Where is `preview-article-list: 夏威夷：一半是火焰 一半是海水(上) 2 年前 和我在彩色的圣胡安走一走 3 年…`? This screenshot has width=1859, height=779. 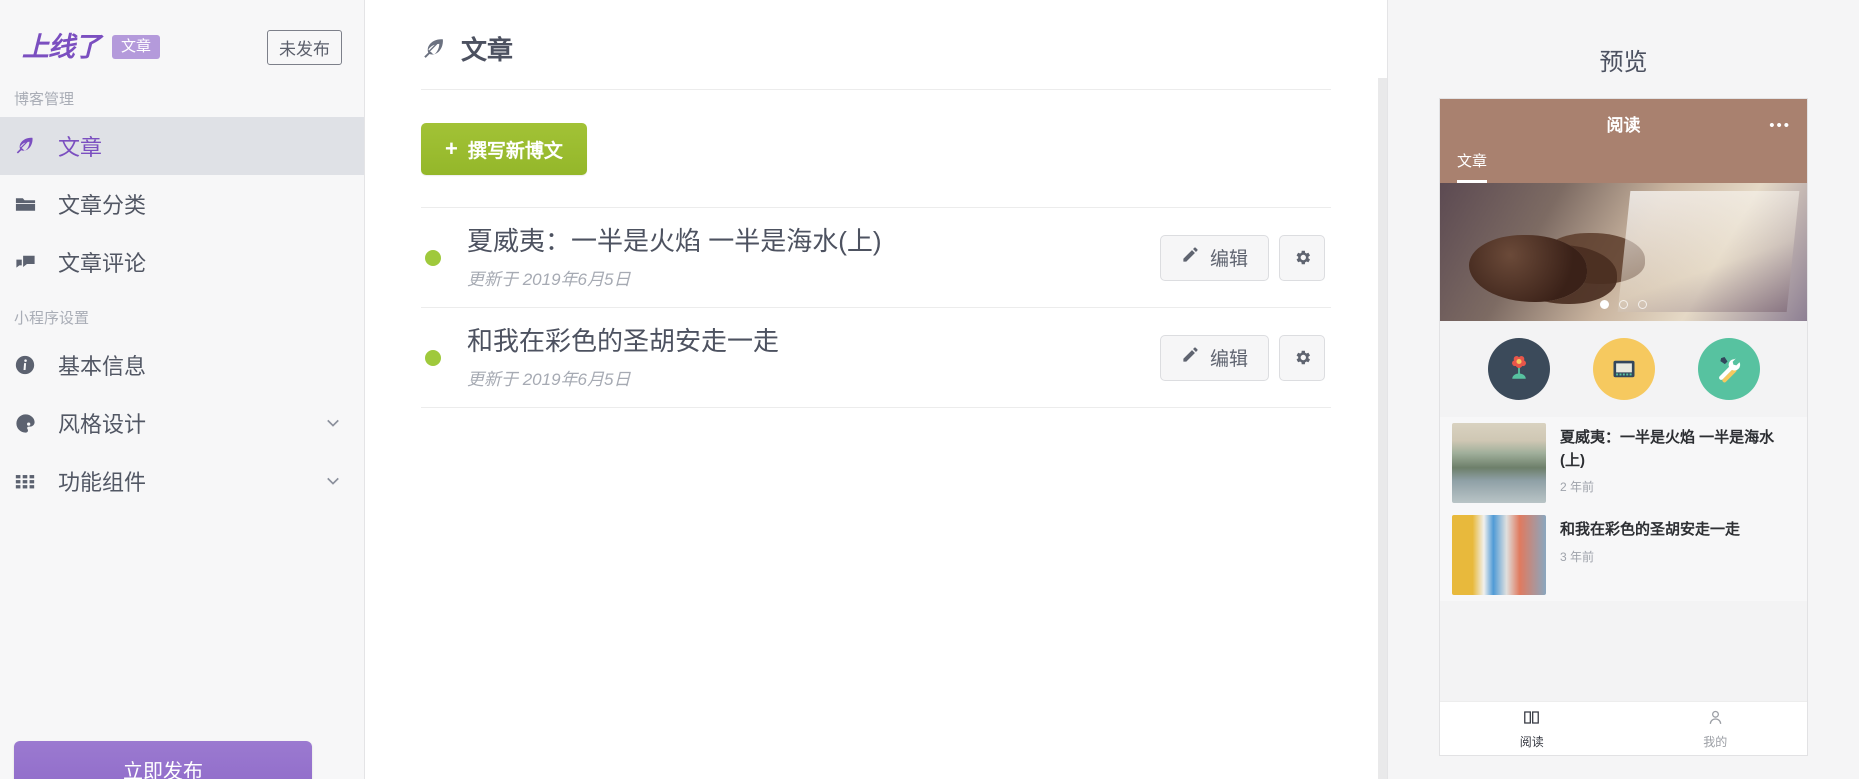 preview-article-list: 夏威夷：一半是火焰 一半是海水(上) 2 年前 和我在彩色的圣胡安走一走 3 年… is located at coordinates (1623, 559).